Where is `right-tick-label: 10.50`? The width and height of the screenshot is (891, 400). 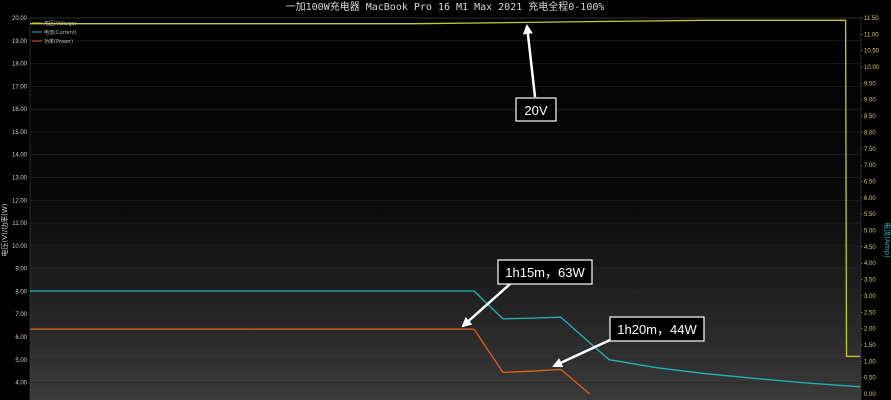 right-tick-label: 10.50 is located at coordinates (872, 52).